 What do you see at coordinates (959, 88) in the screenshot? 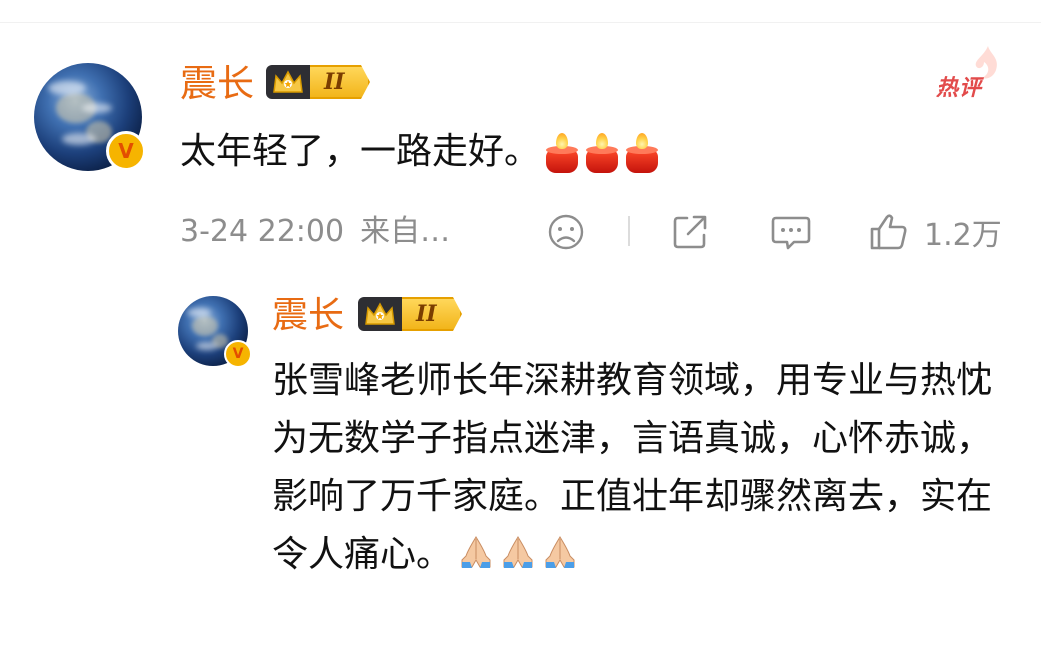
I see `hot-comment-tag: 热评` at bounding box center [959, 88].